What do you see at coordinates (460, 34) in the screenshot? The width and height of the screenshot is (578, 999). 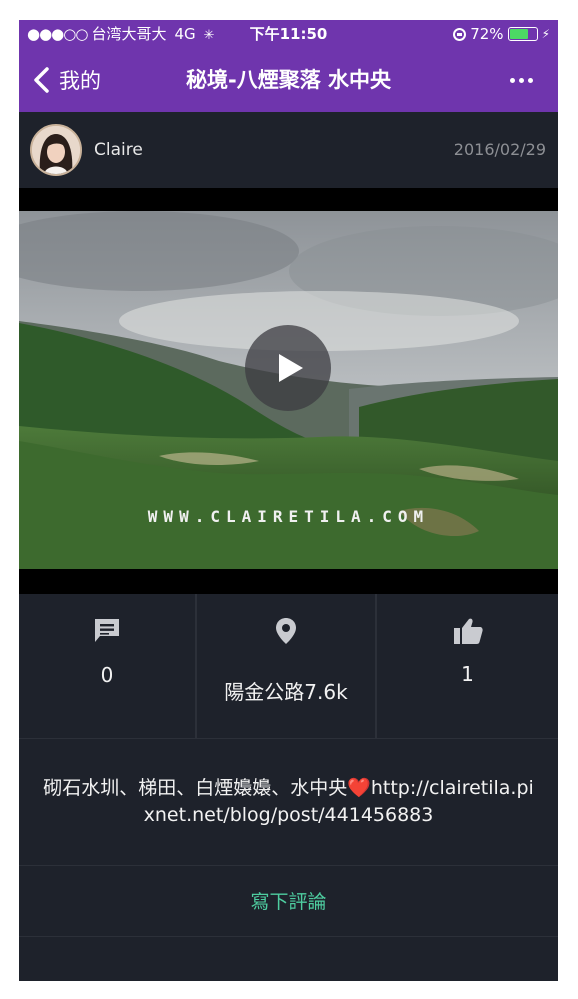 I see `rotation-lock-icon` at bounding box center [460, 34].